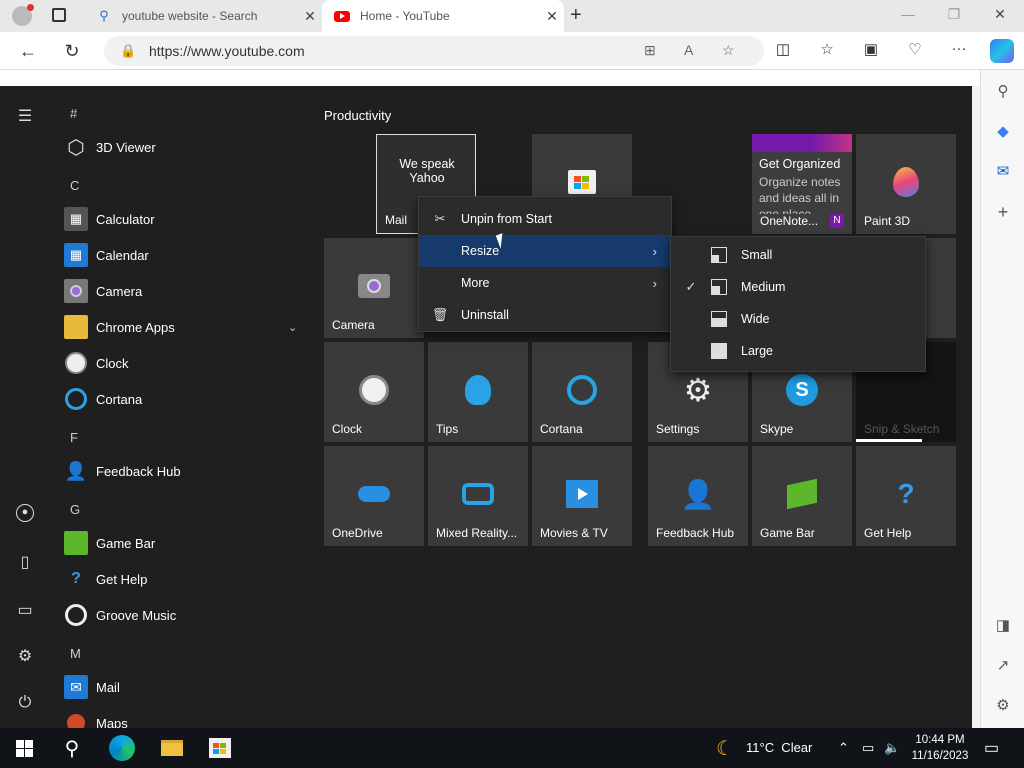 The width and height of the screenshot is (1024, 768). Describe the element at coordinates (827, 49) in the screenshot. I see `favorites-icon: ☆` at that location.